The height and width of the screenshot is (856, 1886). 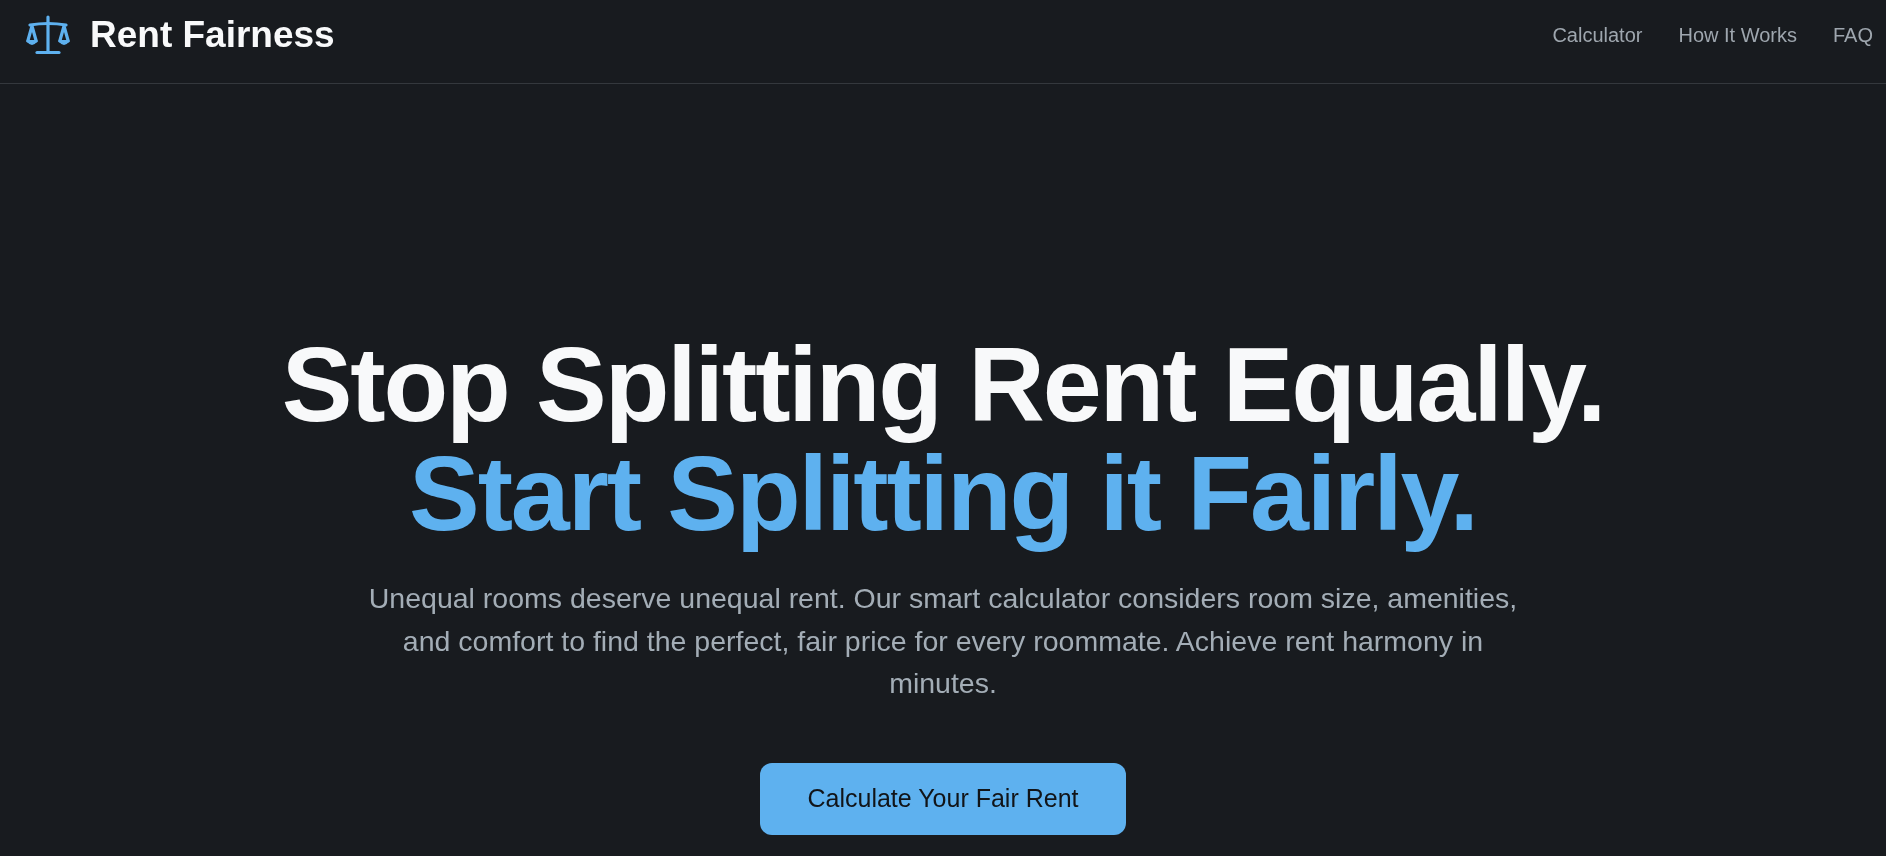 I want to click on nav-link: Calculator, so click(x=1597, y=35).